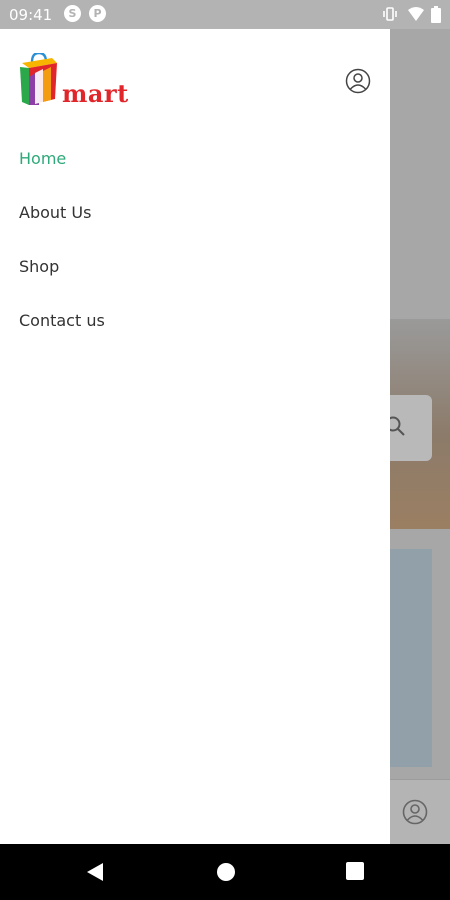  I want to click on skype-icon: S, so click(72, 13).